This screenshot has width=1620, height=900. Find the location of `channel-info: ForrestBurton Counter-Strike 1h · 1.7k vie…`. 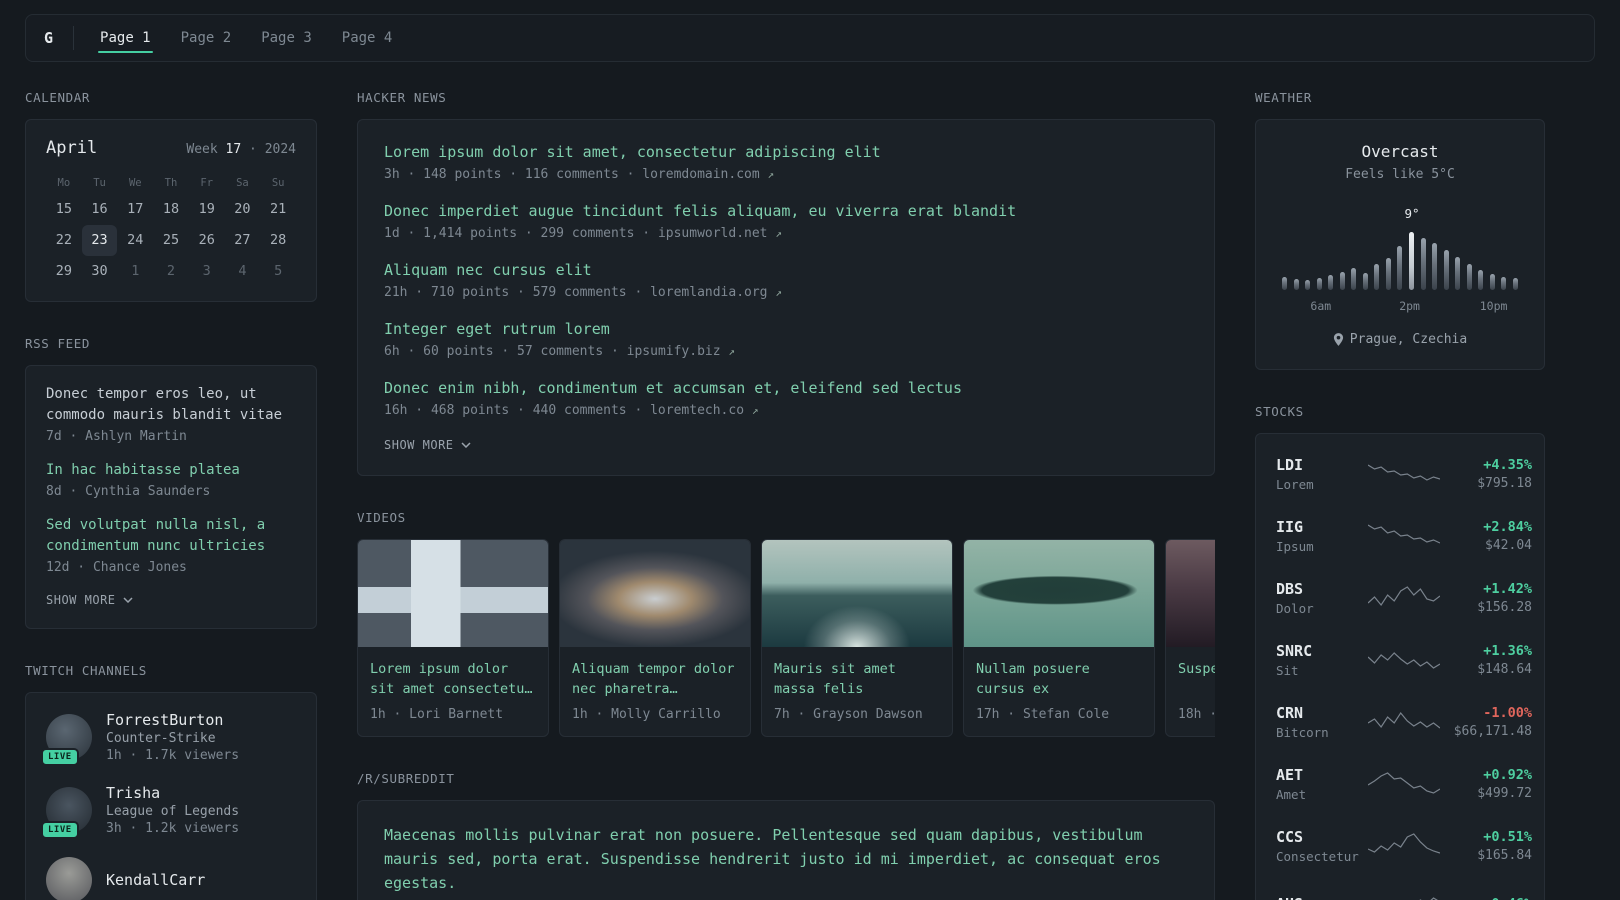

channel-info: ForrestBurton Counter-Strike 1h · 1.7k vie… is located at coordinates (172, 737).